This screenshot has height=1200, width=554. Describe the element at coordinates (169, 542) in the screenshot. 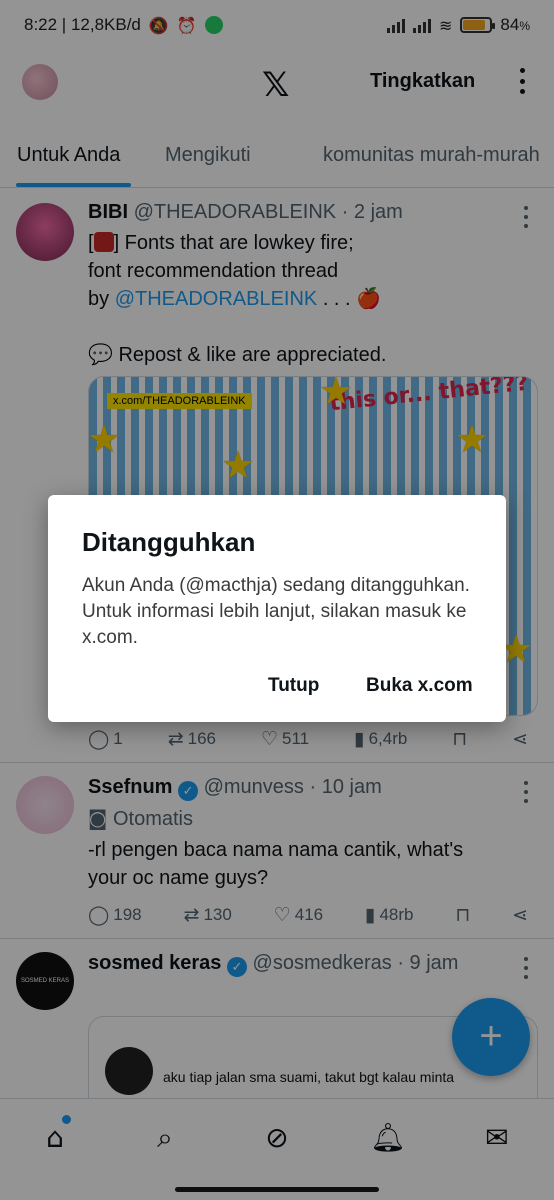

I see `dialog-title: Ditangguhkan` at that location.